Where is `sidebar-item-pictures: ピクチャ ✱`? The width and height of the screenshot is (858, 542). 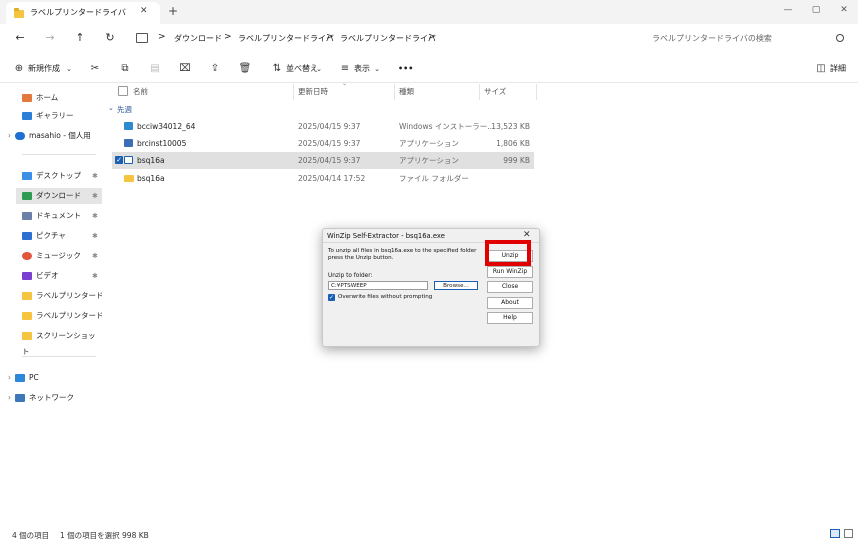 sidebar-item-pictures: ピクチャ ✱ is located at coordinates (61, 236).